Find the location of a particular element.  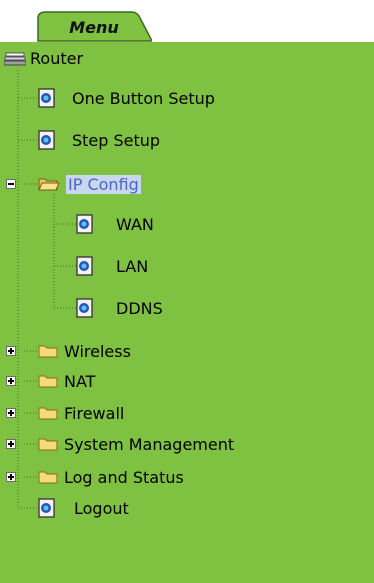

tree-item-ddns: DDNS is located at coordinates (119, 308).